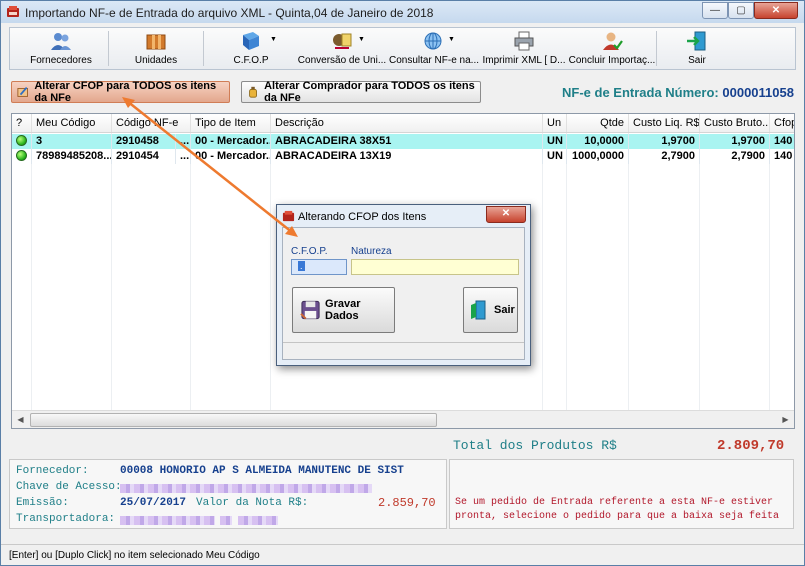  What do you see at coordinates (301, 266) in the screenshot?
I see `cfop-input-value: .` at bounding box center [301, 266].